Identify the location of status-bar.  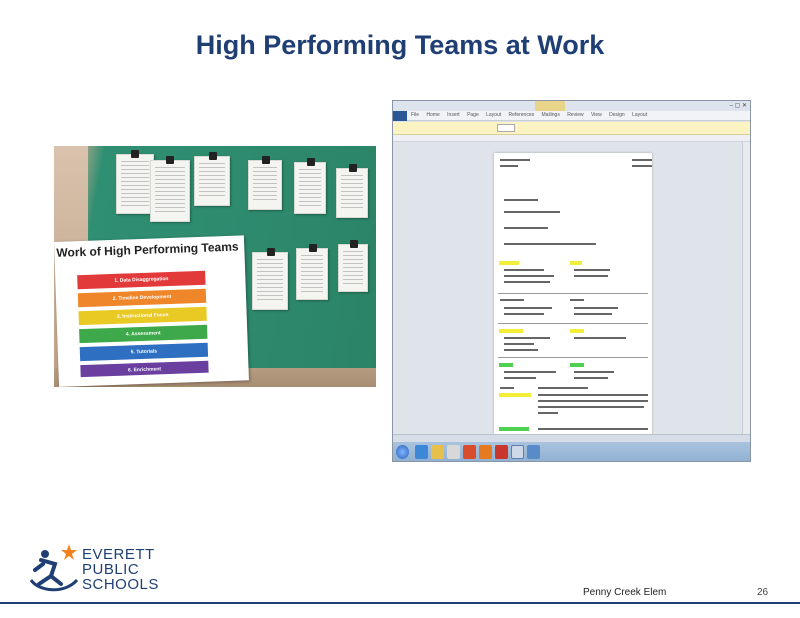
(571, 438).